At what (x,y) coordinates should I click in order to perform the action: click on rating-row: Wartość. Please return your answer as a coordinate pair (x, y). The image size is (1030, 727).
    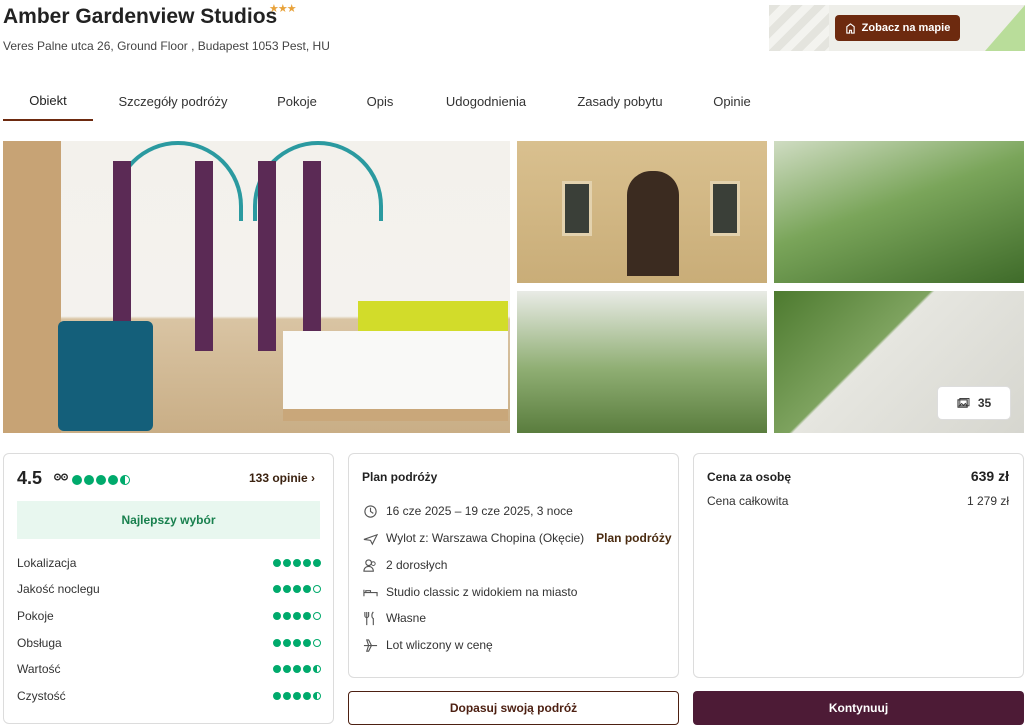
    Looking at the image, I should click on (169, 669).